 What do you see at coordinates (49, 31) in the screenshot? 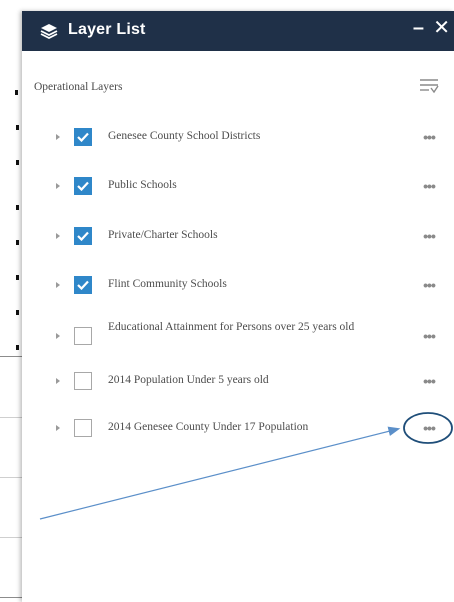
I see `layers-icon` at bounding box center [49, 31].